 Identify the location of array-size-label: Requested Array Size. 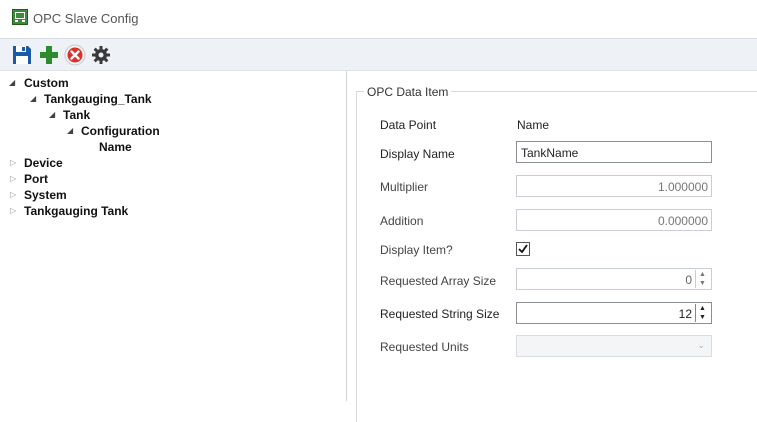
(438, 281).